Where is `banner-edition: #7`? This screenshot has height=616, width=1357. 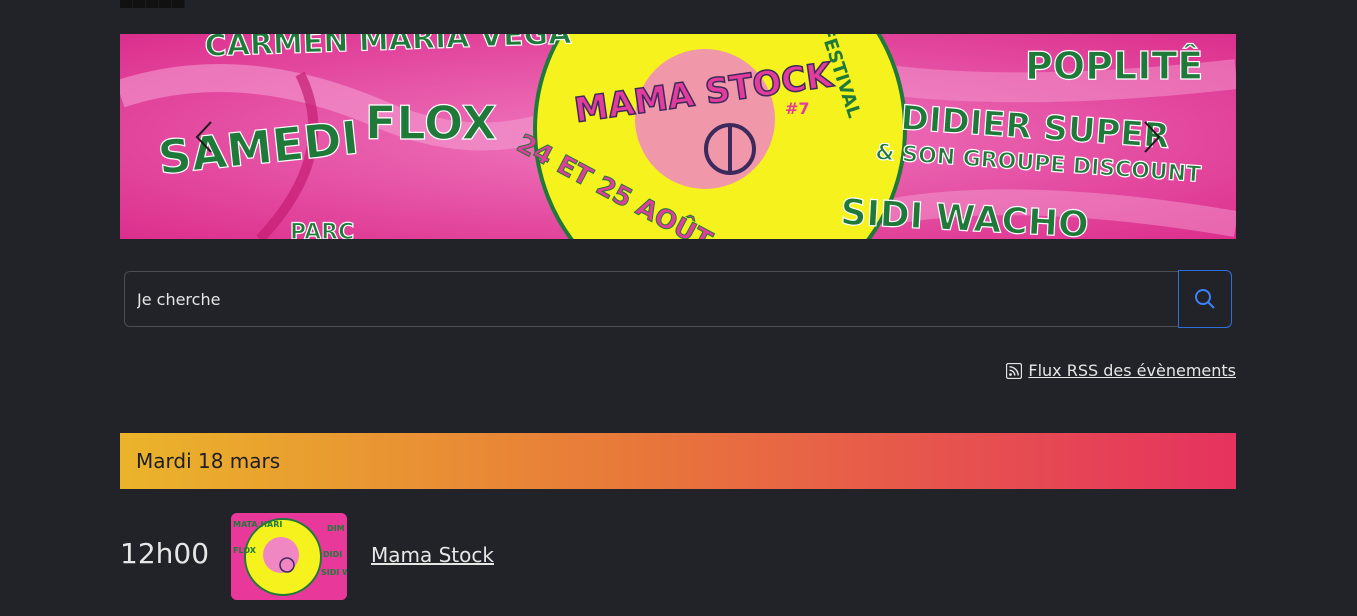 banner-edition: #7 is located at coordinates (797, 108).